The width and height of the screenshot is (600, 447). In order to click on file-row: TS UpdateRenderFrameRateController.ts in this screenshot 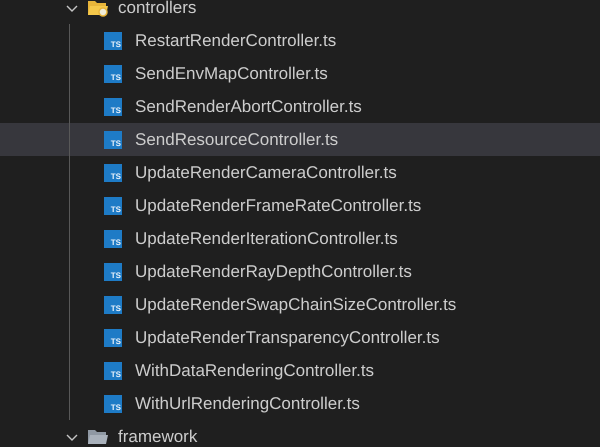, I will do `click(300, 205)`.